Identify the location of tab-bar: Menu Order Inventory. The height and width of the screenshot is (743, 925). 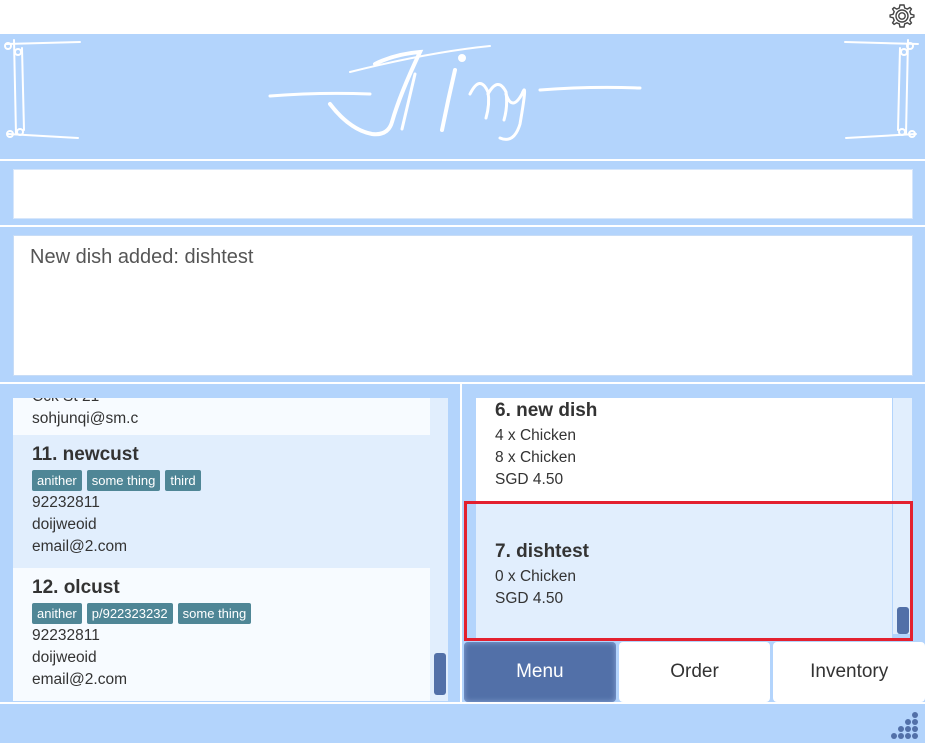
(694, 672).